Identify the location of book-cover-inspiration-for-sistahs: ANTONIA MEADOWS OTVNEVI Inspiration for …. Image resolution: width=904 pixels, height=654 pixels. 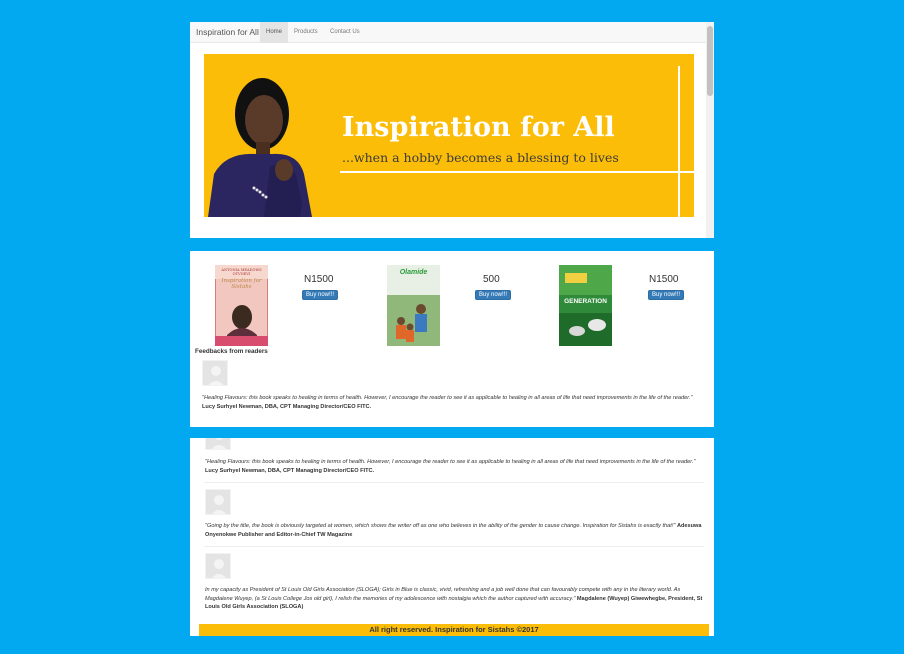
(241, 305).